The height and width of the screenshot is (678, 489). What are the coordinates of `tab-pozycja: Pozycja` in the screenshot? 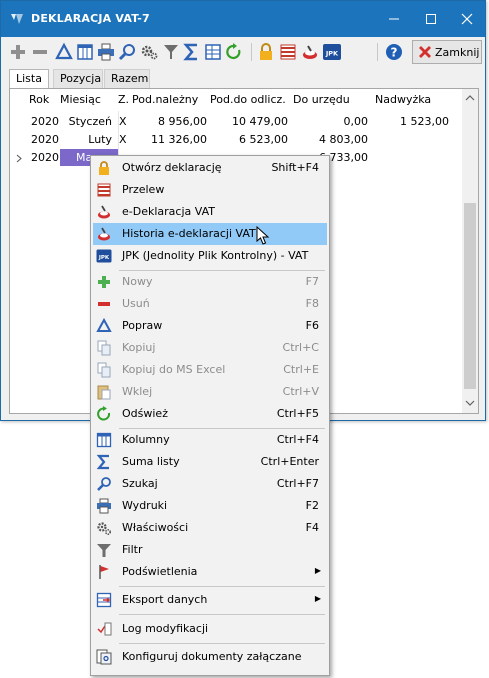 It's located at (78, 78).